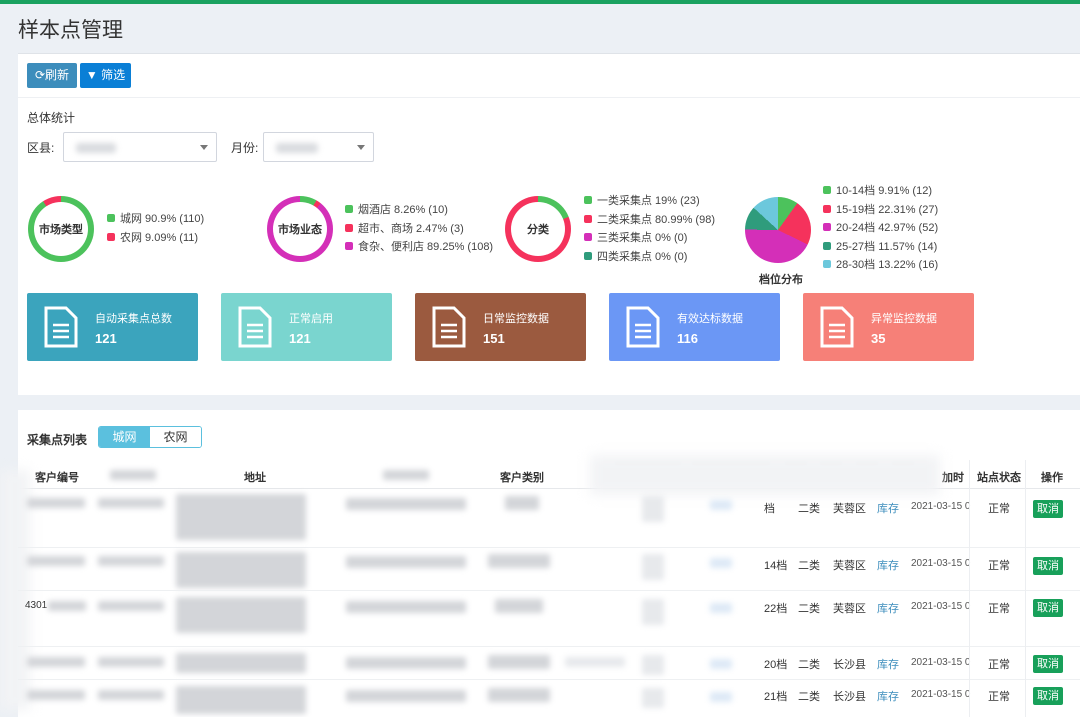  Describe the element at coordinates (57, 440) in the screenshot. I see `list-label: 采集点列表` at that location.